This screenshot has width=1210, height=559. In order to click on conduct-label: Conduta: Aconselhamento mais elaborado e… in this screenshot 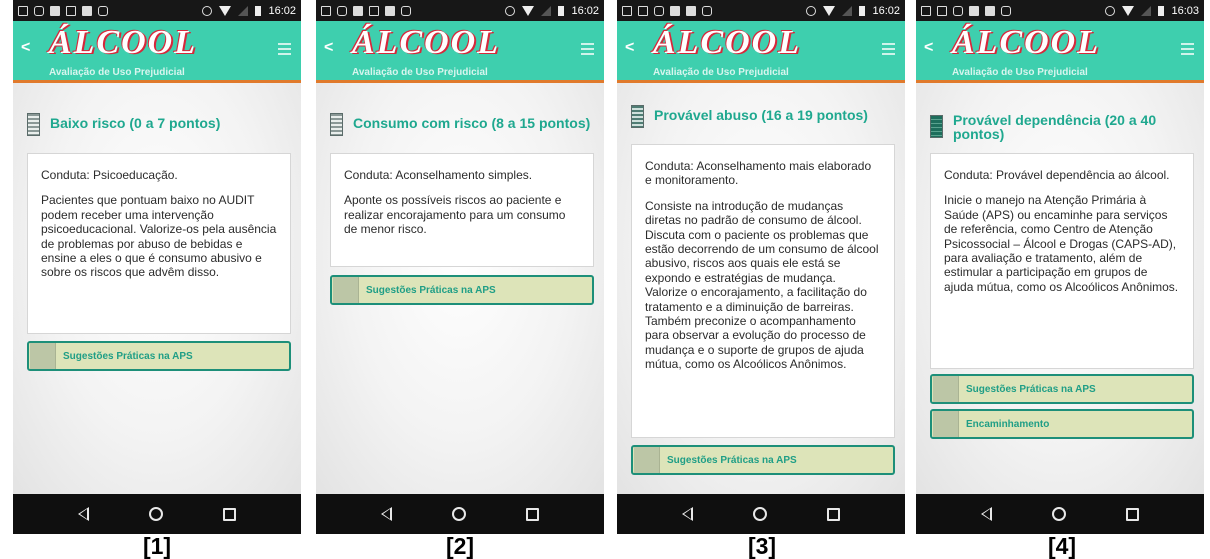, I will do `click(758, 173)`.